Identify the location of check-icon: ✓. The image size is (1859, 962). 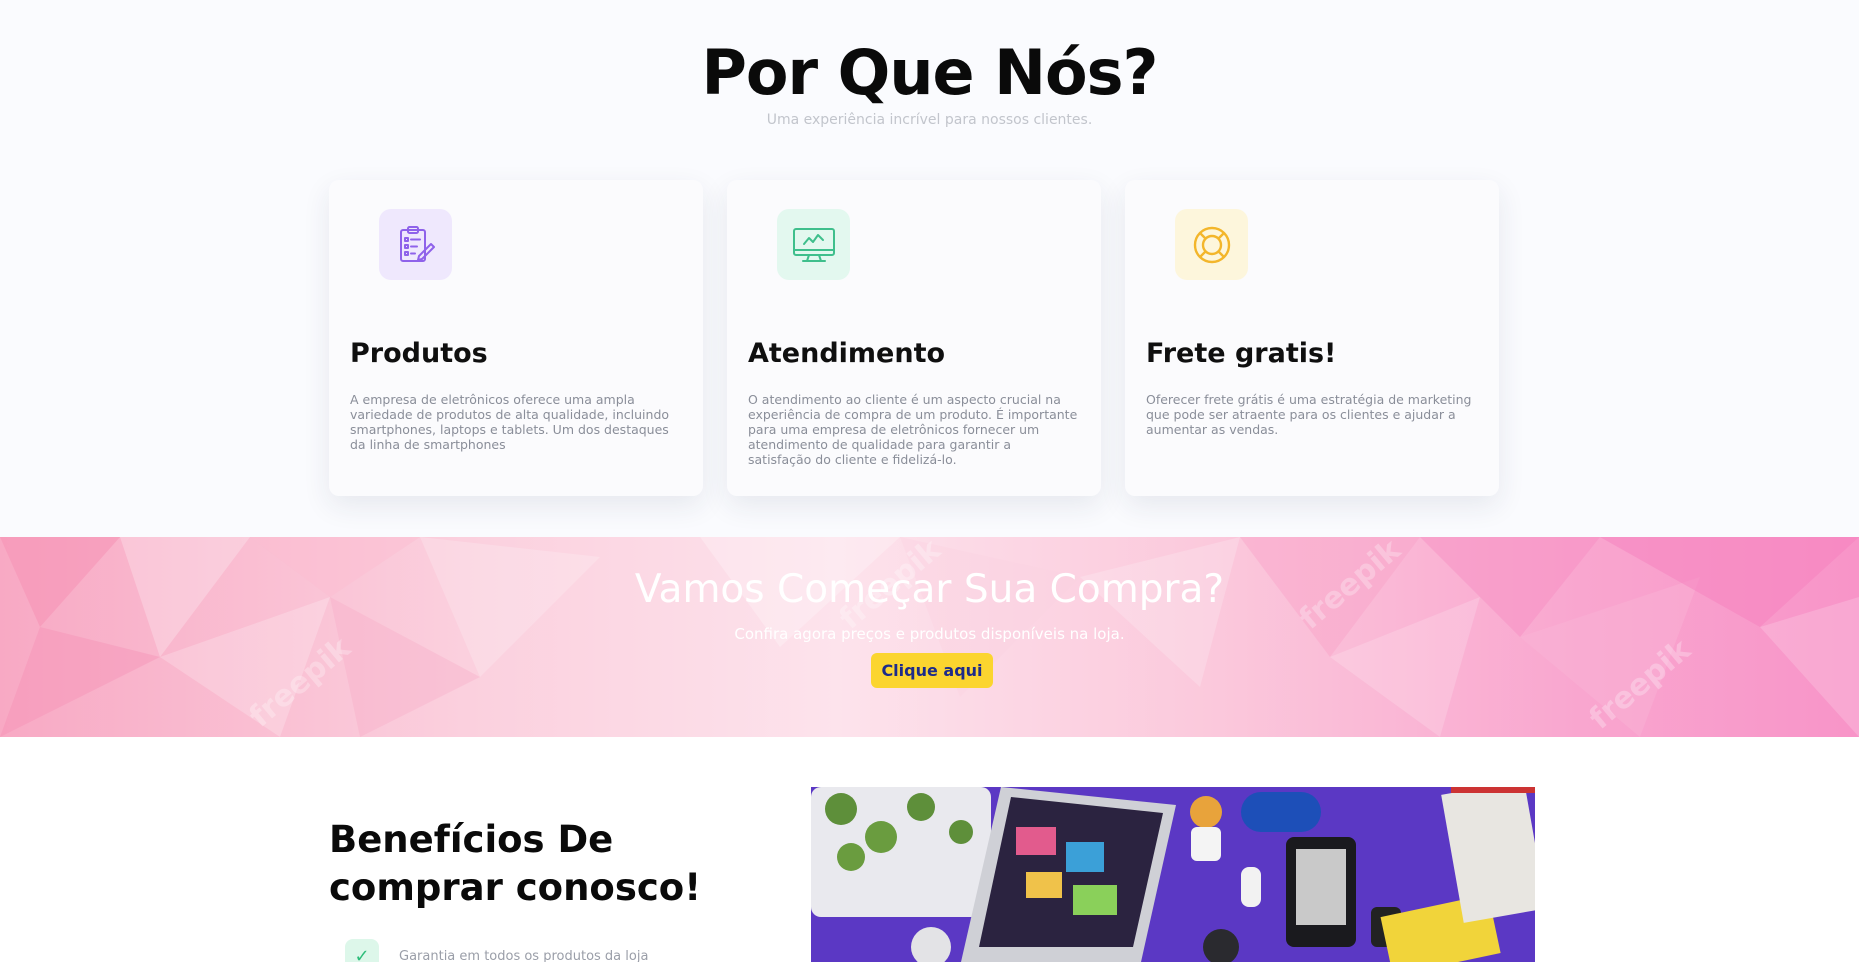
(362, 950).